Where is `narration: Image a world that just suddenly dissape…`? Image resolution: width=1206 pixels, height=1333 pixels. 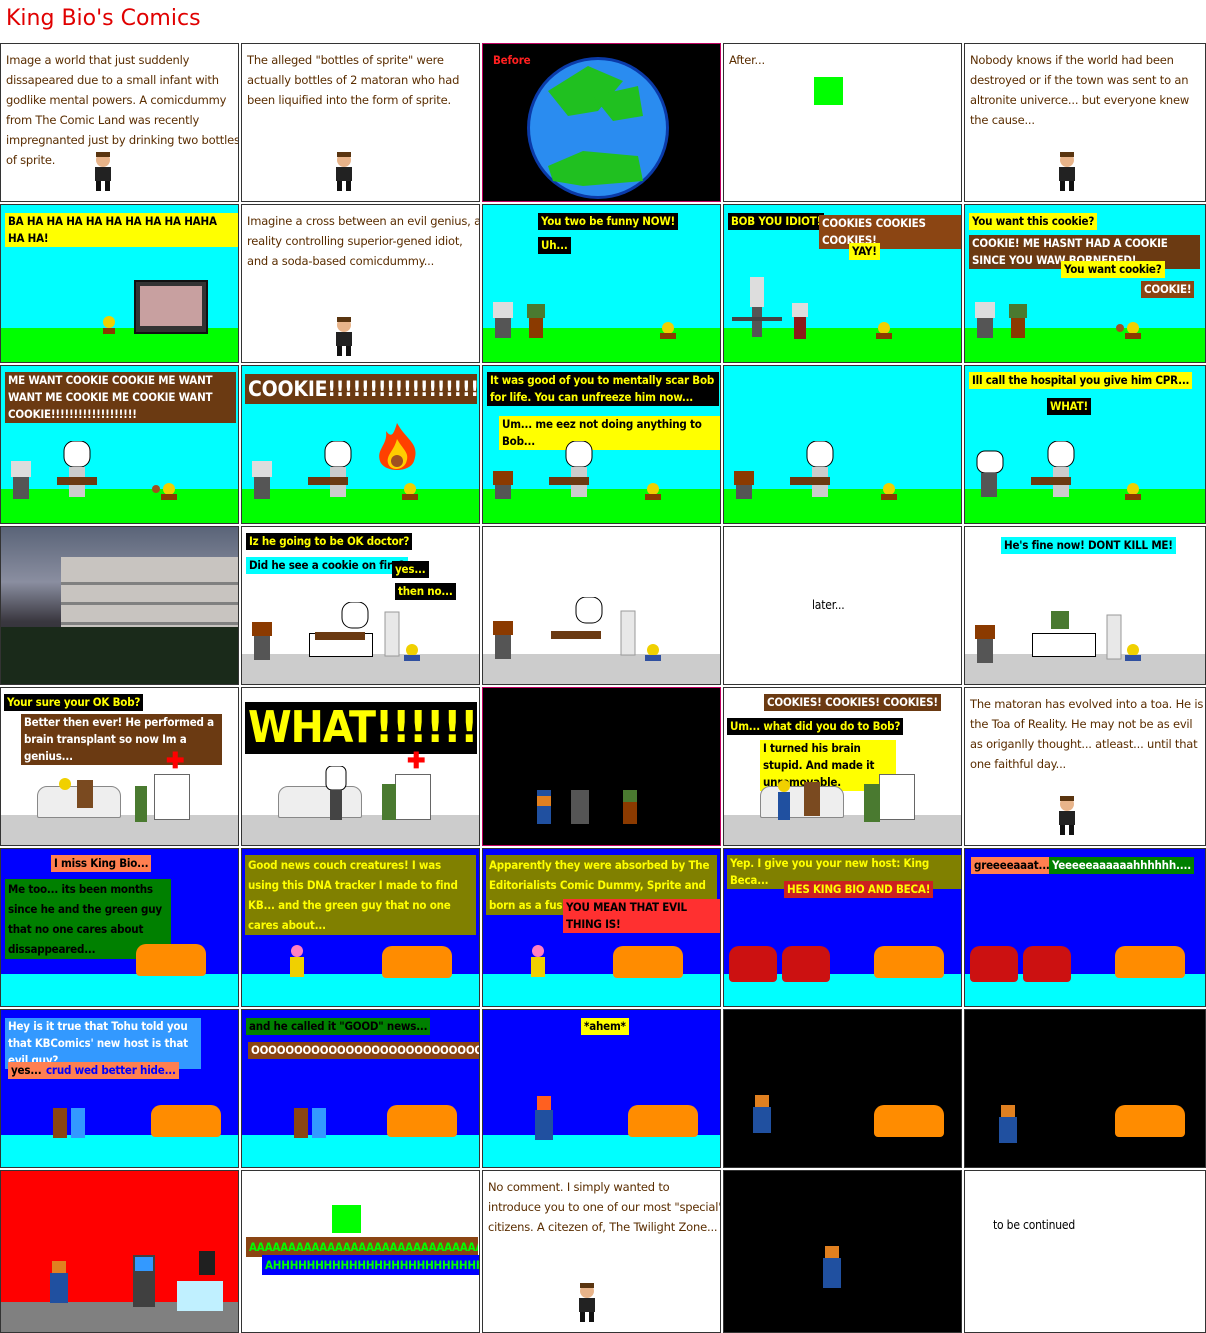 narration: Image a world that just suddenly dissape… is located at coordinates (122, 110).